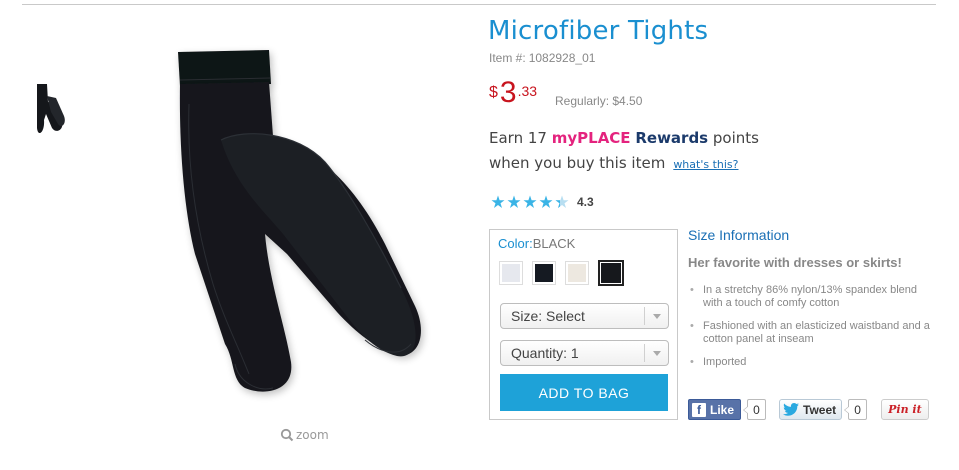 The width and height of the screenshot is (959, 470). I want to click on quantity-select-label: Quantity: 1, so click(545, 353).